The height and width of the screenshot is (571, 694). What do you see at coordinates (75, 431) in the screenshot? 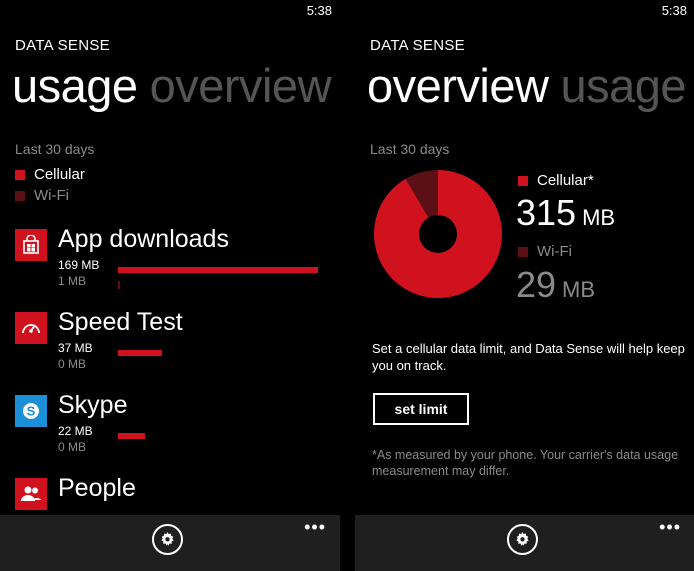
I see `cellular-usage: 22 MB` at bounding box center [75, 431].